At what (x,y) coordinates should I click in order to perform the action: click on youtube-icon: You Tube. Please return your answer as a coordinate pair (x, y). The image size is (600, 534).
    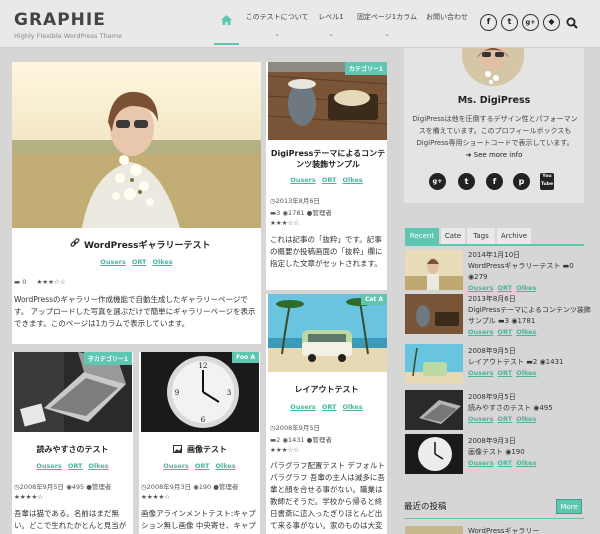
    Looking at the image, I should click on (547, 181).